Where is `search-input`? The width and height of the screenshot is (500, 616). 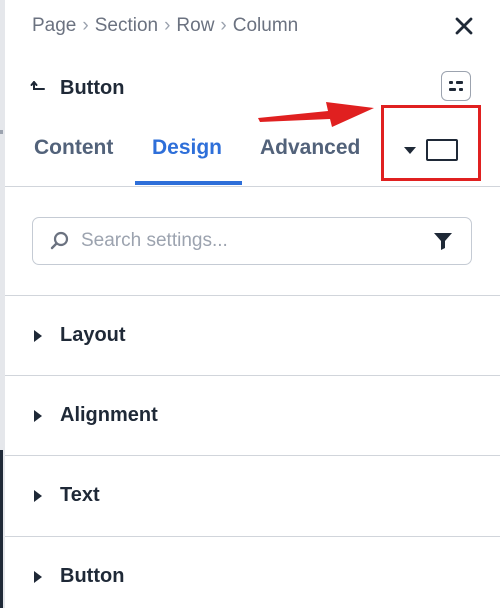
search-input is located at coordinates (256, 241).